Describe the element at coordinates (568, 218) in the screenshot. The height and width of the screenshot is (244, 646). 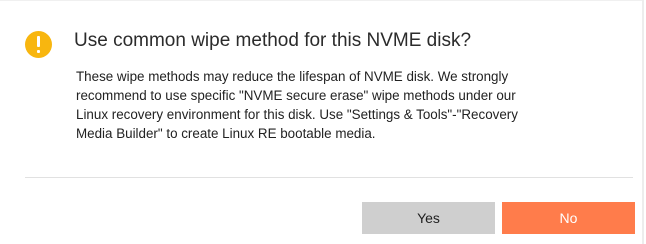
I see `no-button: No` at that location.